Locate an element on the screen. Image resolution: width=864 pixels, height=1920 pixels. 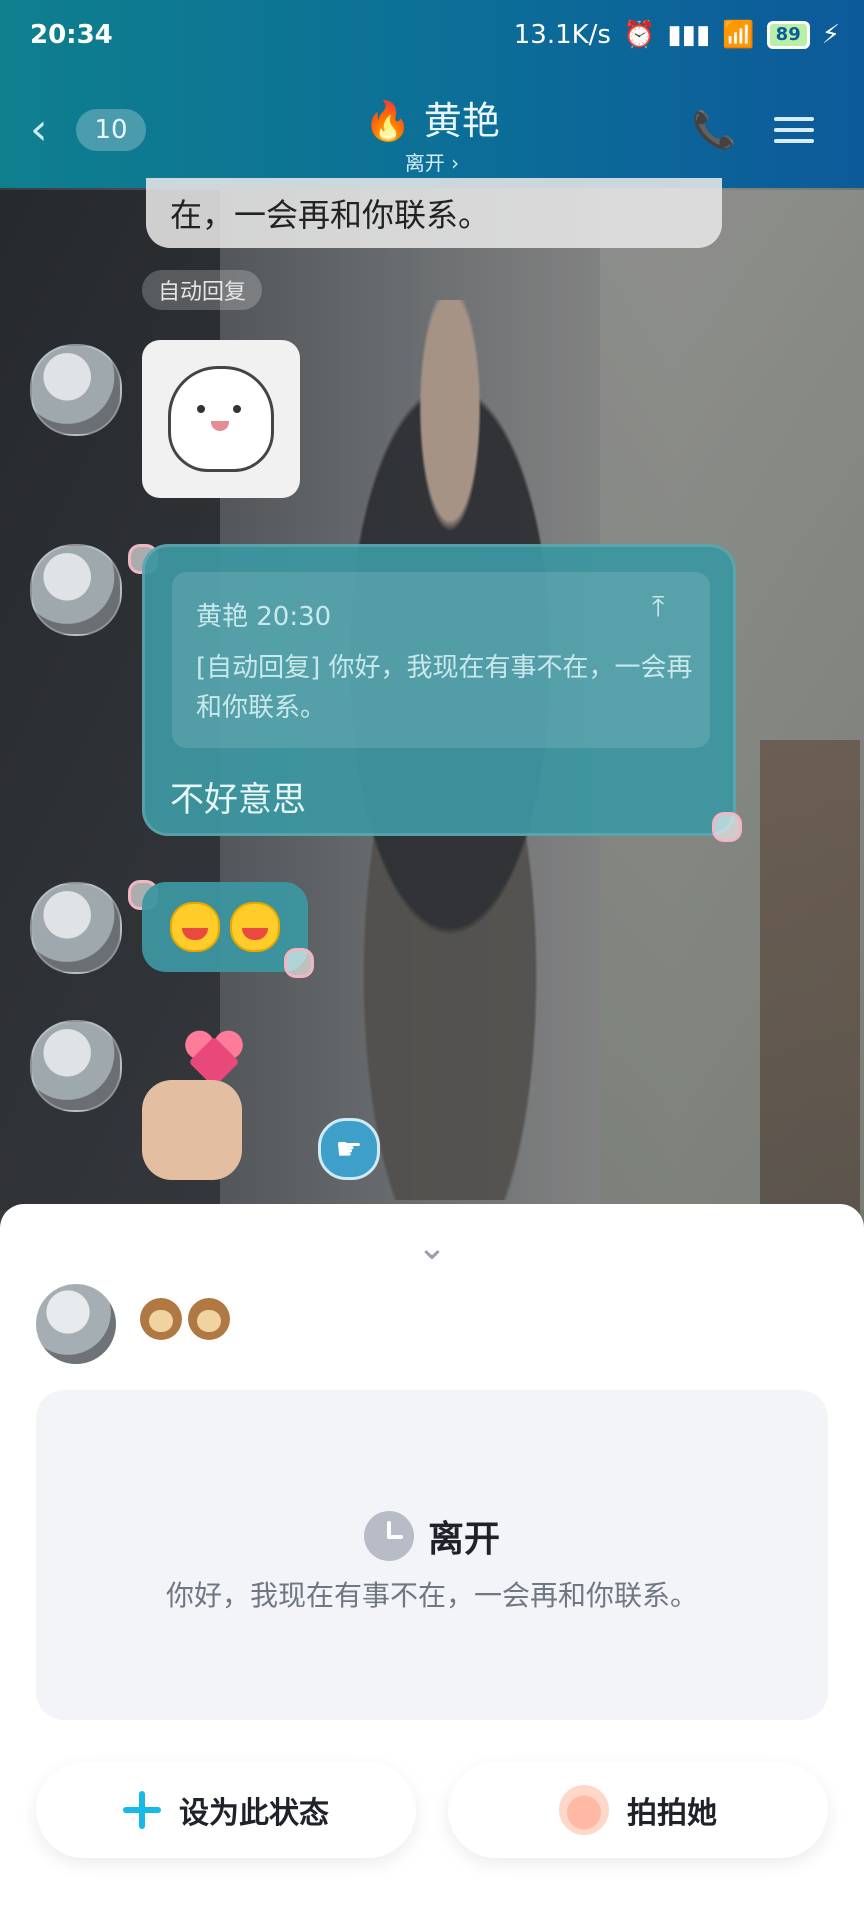
status-line: 离开 is located at coordinates (432, 1536).